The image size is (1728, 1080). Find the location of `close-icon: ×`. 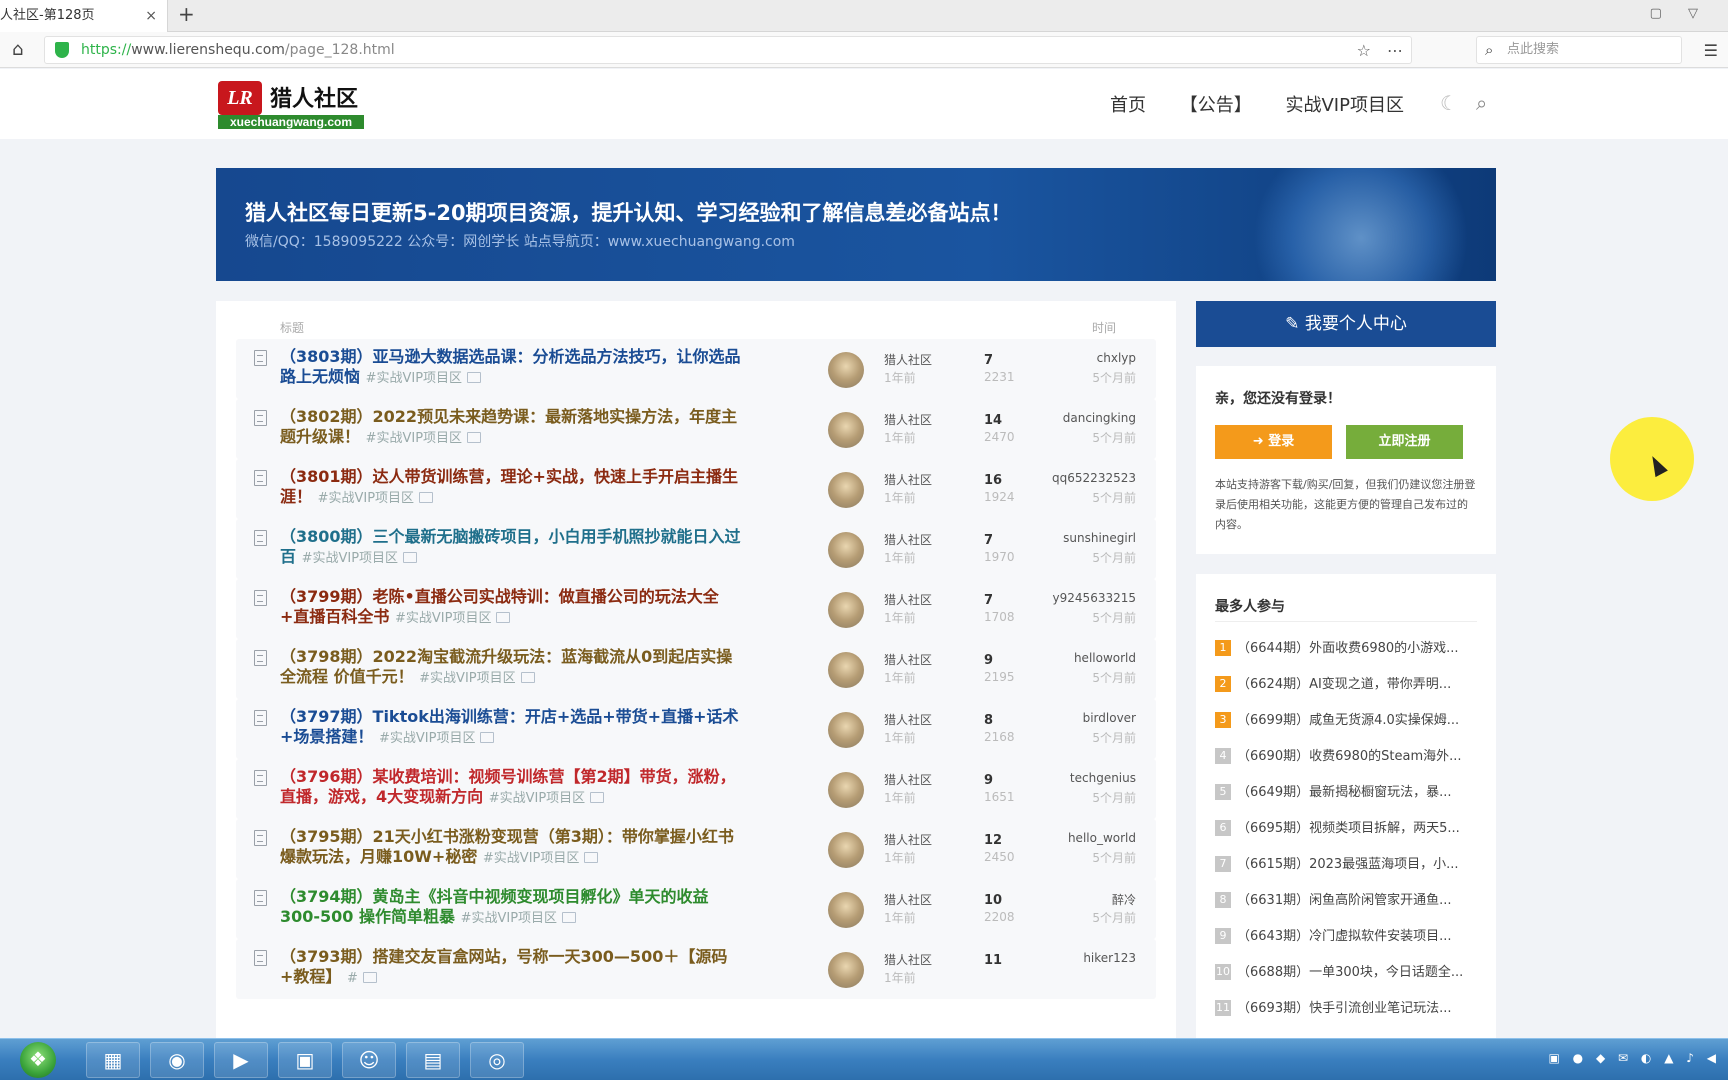

close-icon: × is located at coordinates (151, 16).